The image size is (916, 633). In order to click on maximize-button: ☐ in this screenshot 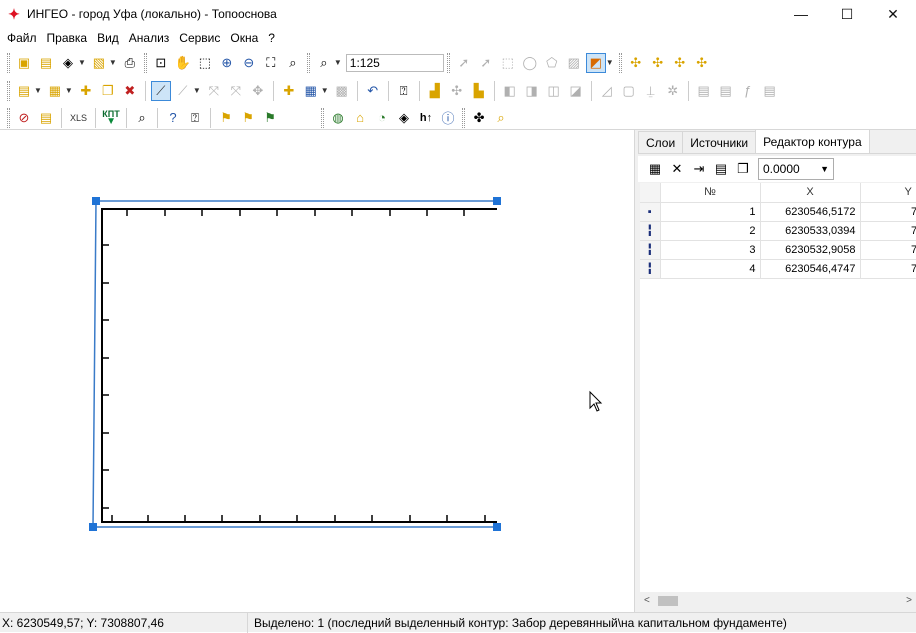, I will do `click(847, 14)`.